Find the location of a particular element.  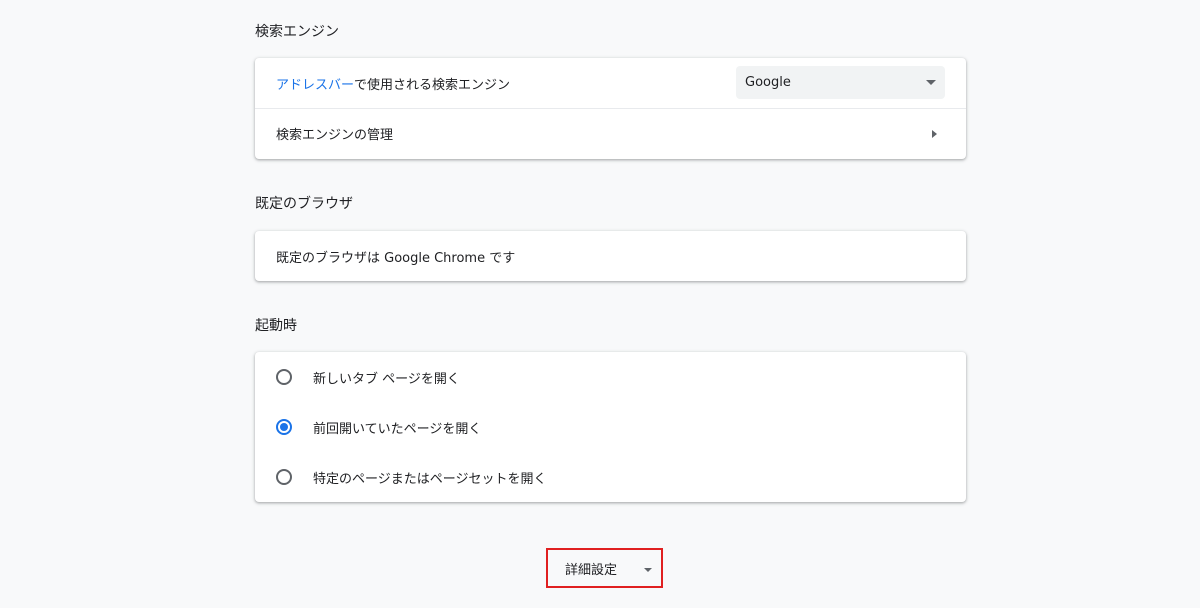

manage-search-engines-row: 検索エンジンの管理 is located at coordinates (610, 133).